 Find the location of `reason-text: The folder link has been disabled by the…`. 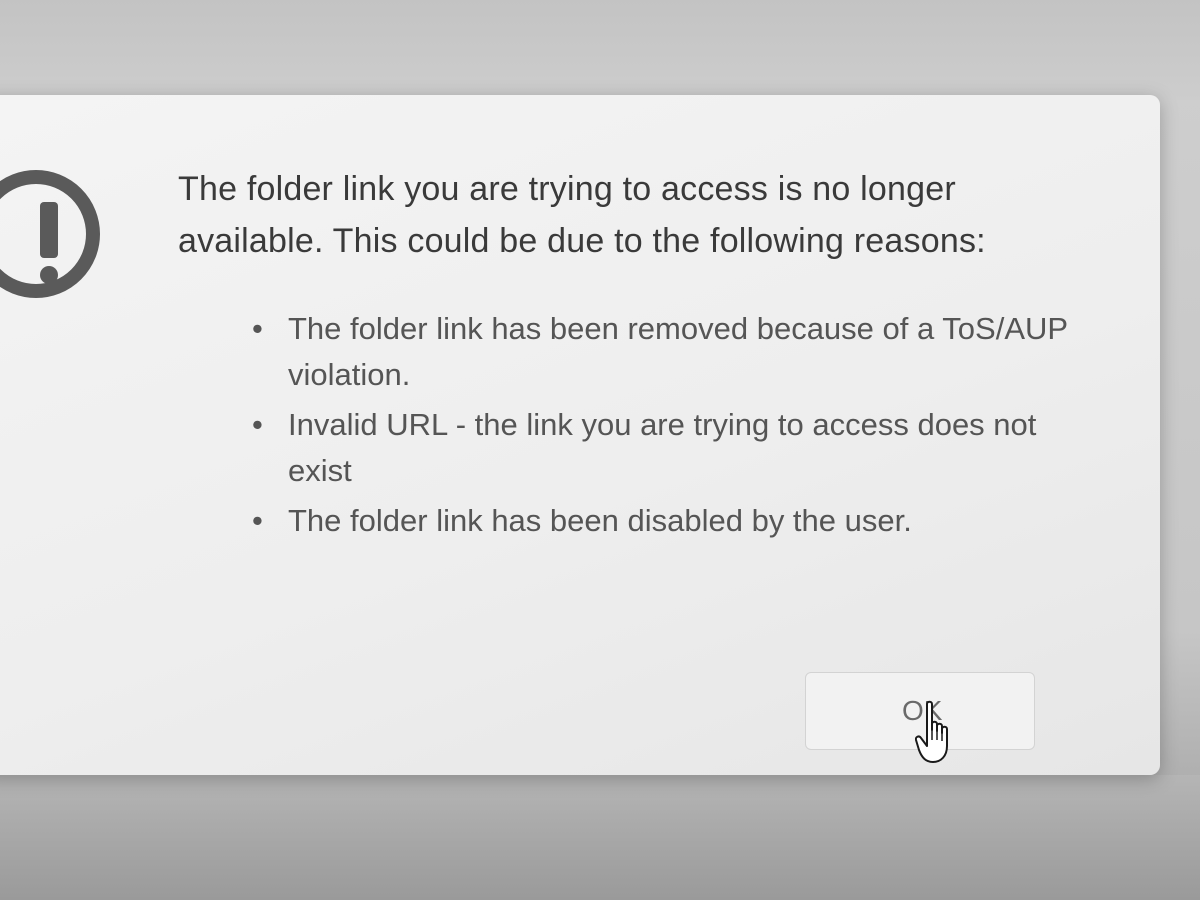

reason-text: The folder link has been disabled by the… is located at coordinates (600, 520).